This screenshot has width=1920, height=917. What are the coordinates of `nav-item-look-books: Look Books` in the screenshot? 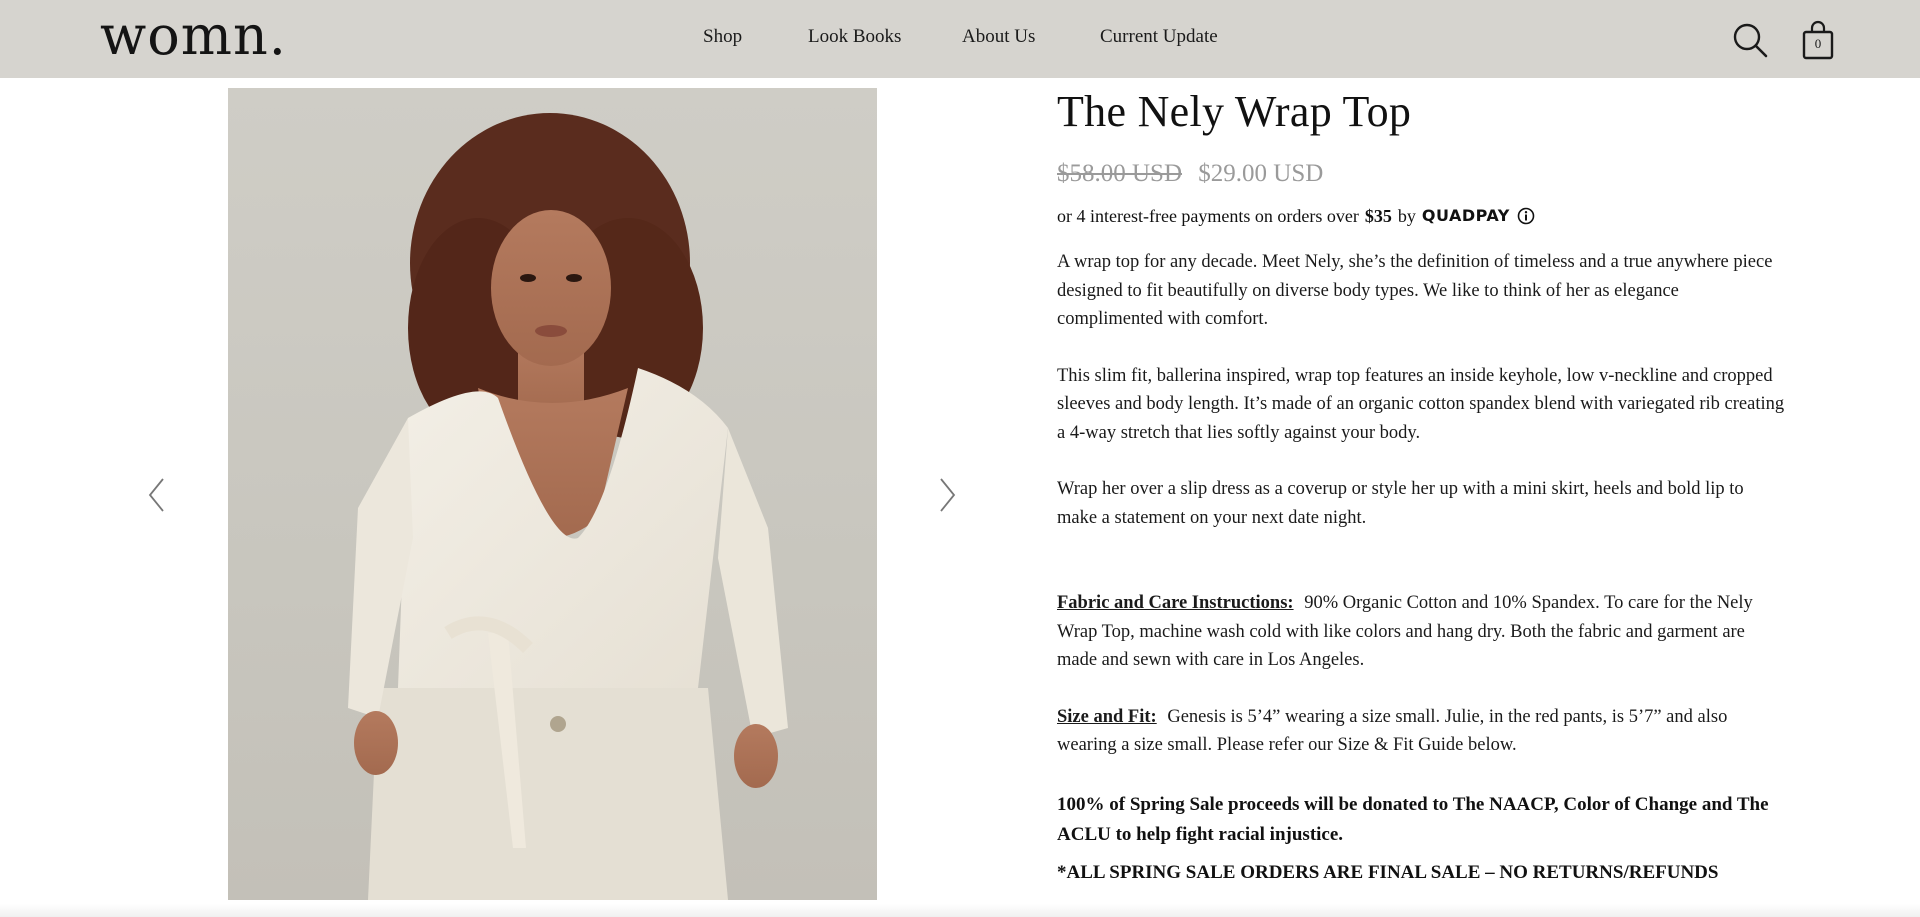 It's located at (854, 37).